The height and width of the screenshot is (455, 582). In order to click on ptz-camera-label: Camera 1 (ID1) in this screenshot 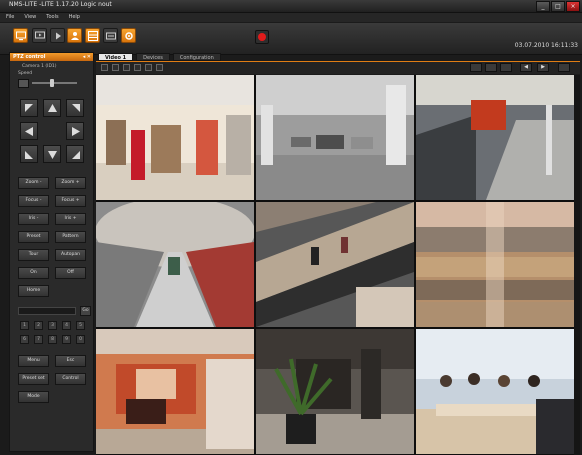, I will do `click(39, 66)`.